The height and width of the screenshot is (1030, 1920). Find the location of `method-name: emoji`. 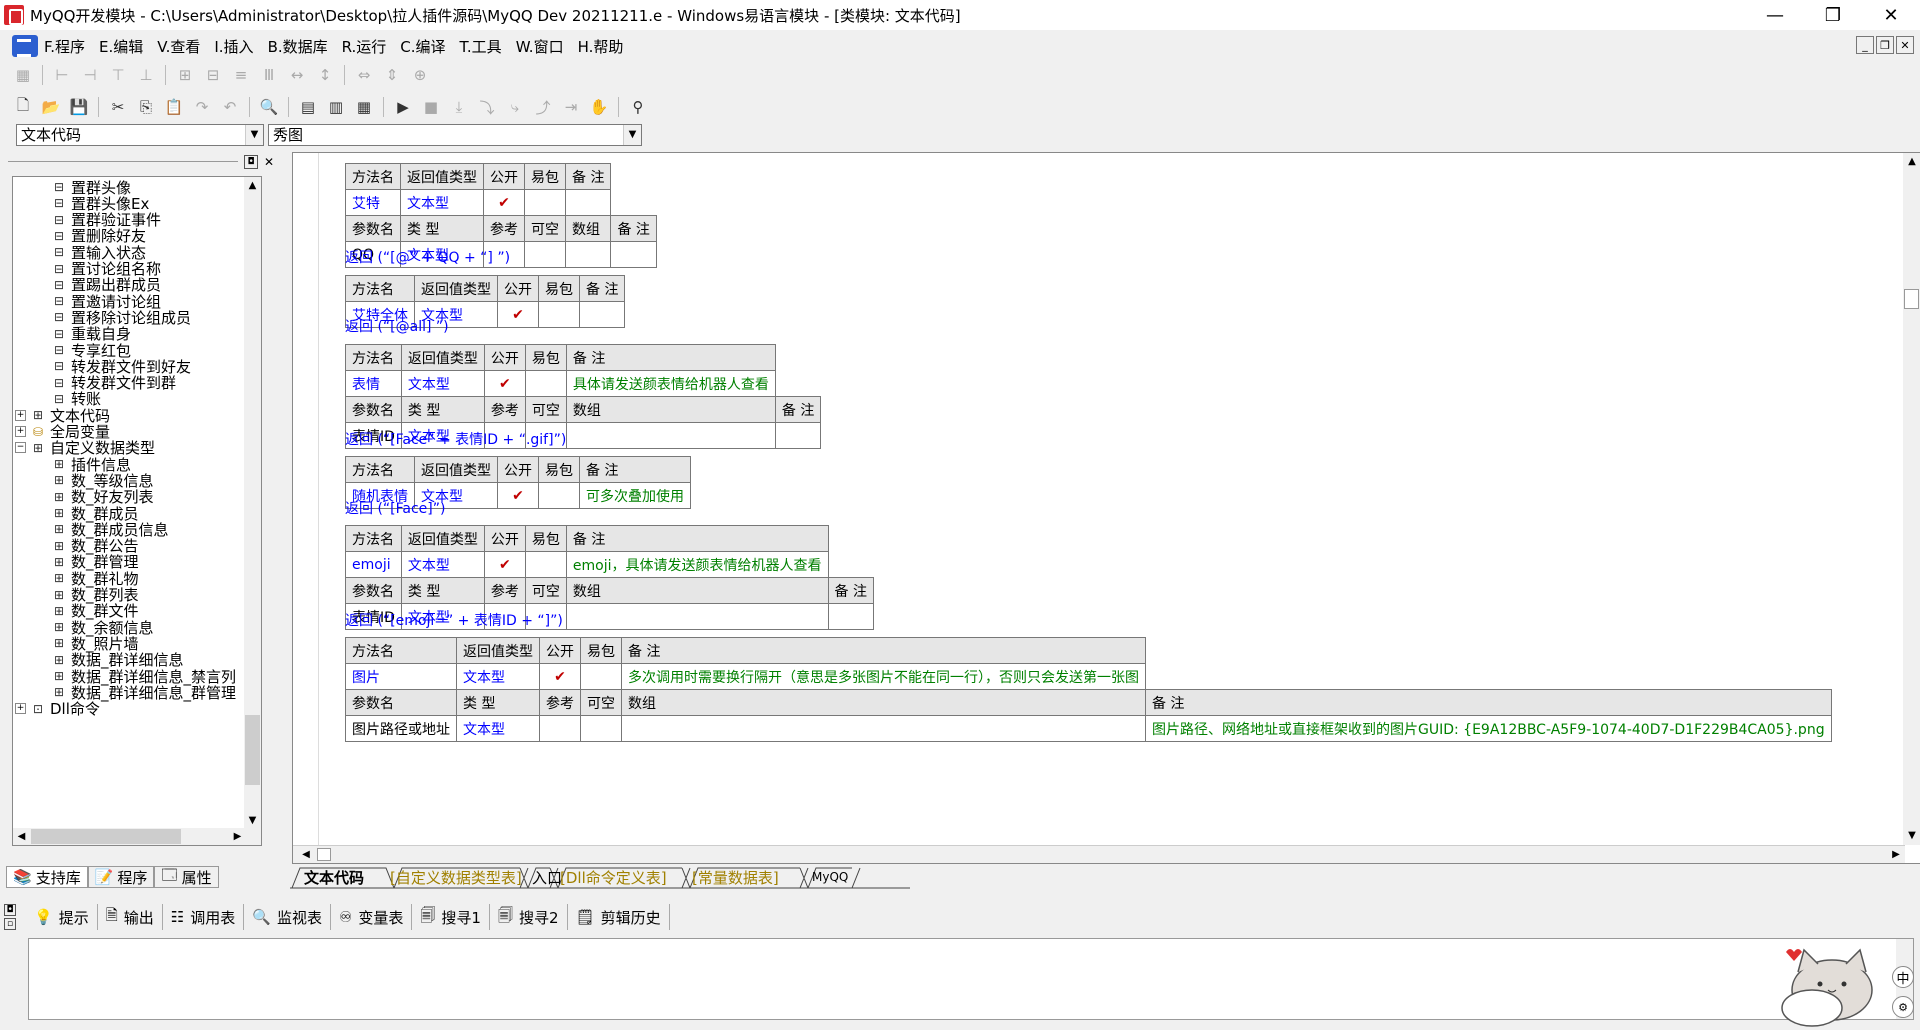

method-name: emoji is located at coordinates (373, 564).